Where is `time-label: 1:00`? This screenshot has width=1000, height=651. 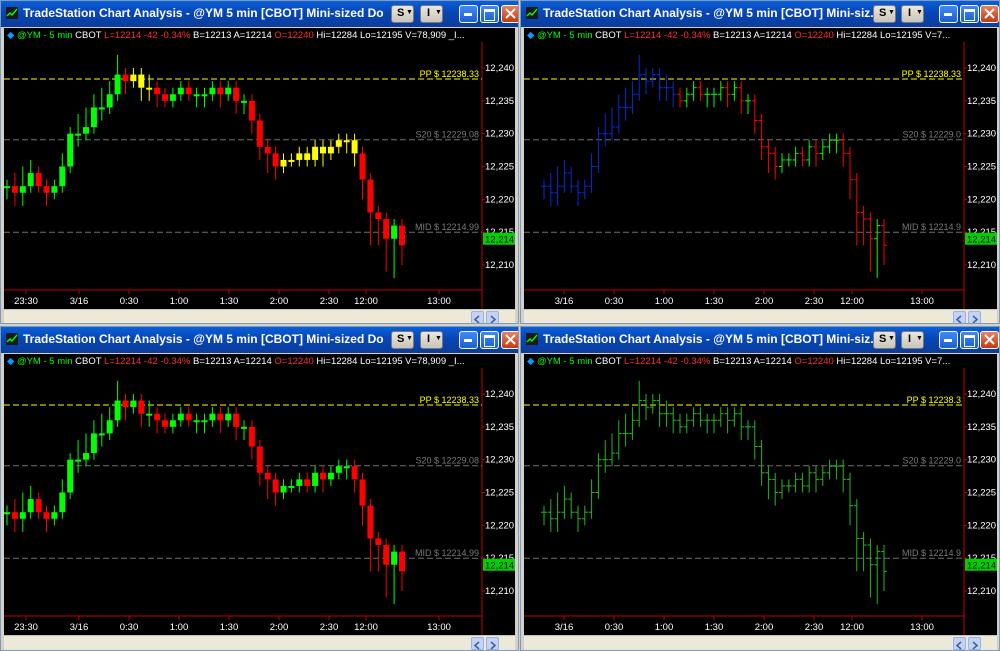
time-label: 1:00 is located at coordinates (664, 301).